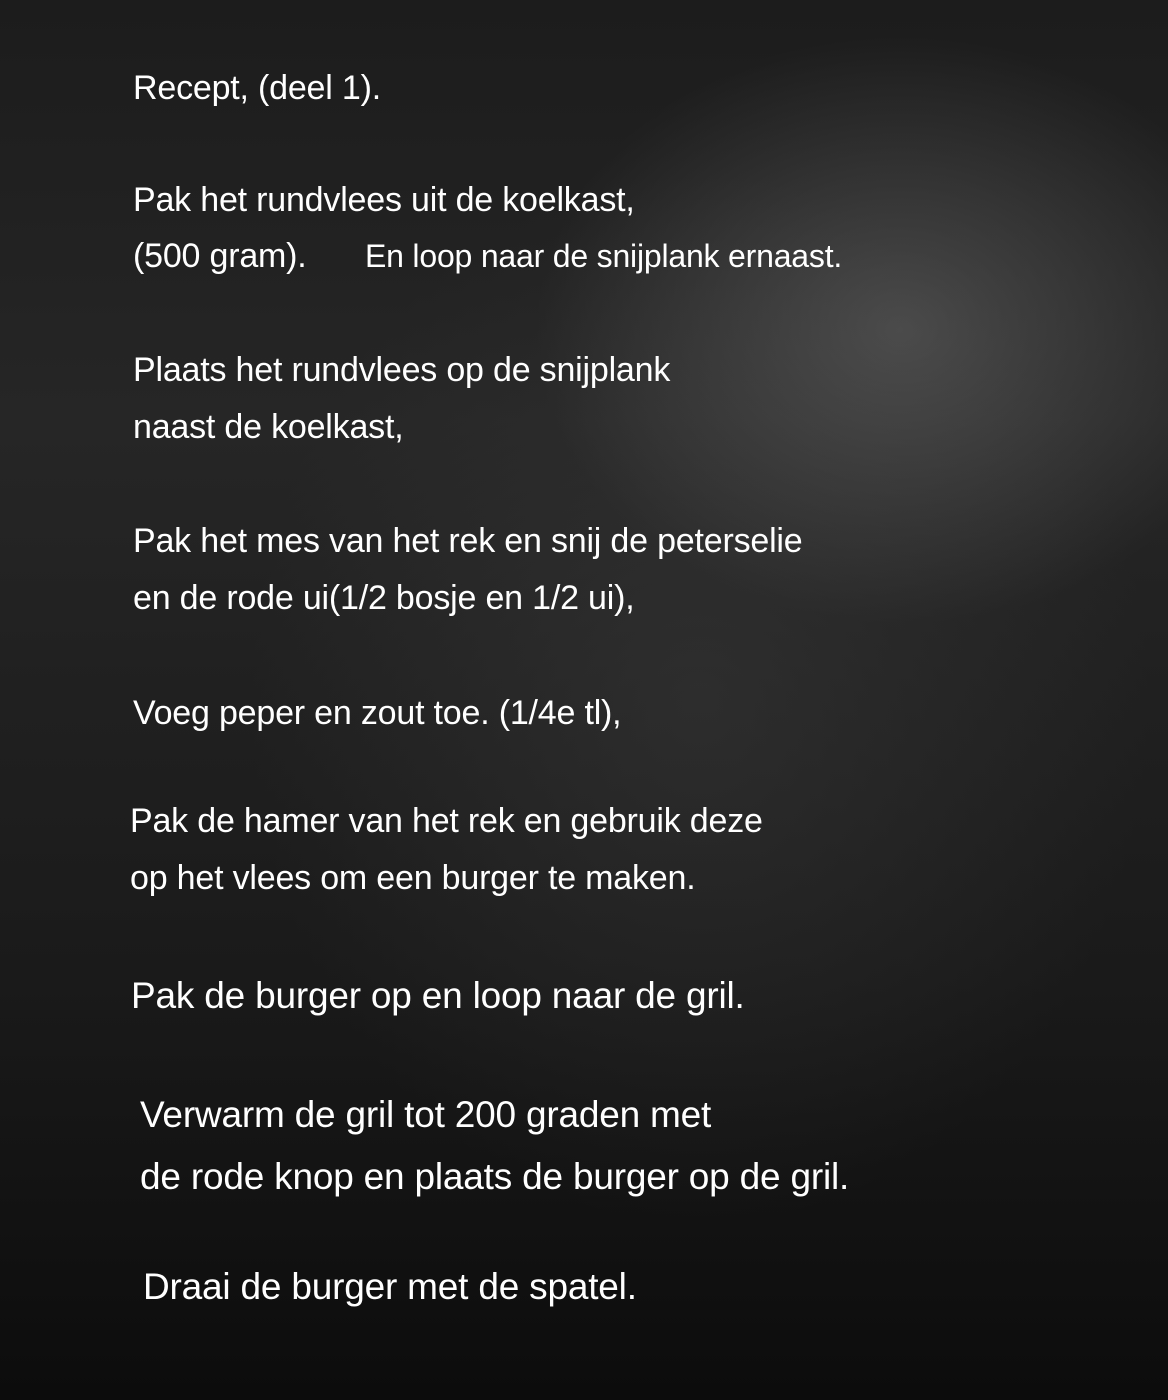  Describe the element at coordinates (257, 88) in the screenshot. I see `recipe-title: Recept, (deel 1).` at that location.